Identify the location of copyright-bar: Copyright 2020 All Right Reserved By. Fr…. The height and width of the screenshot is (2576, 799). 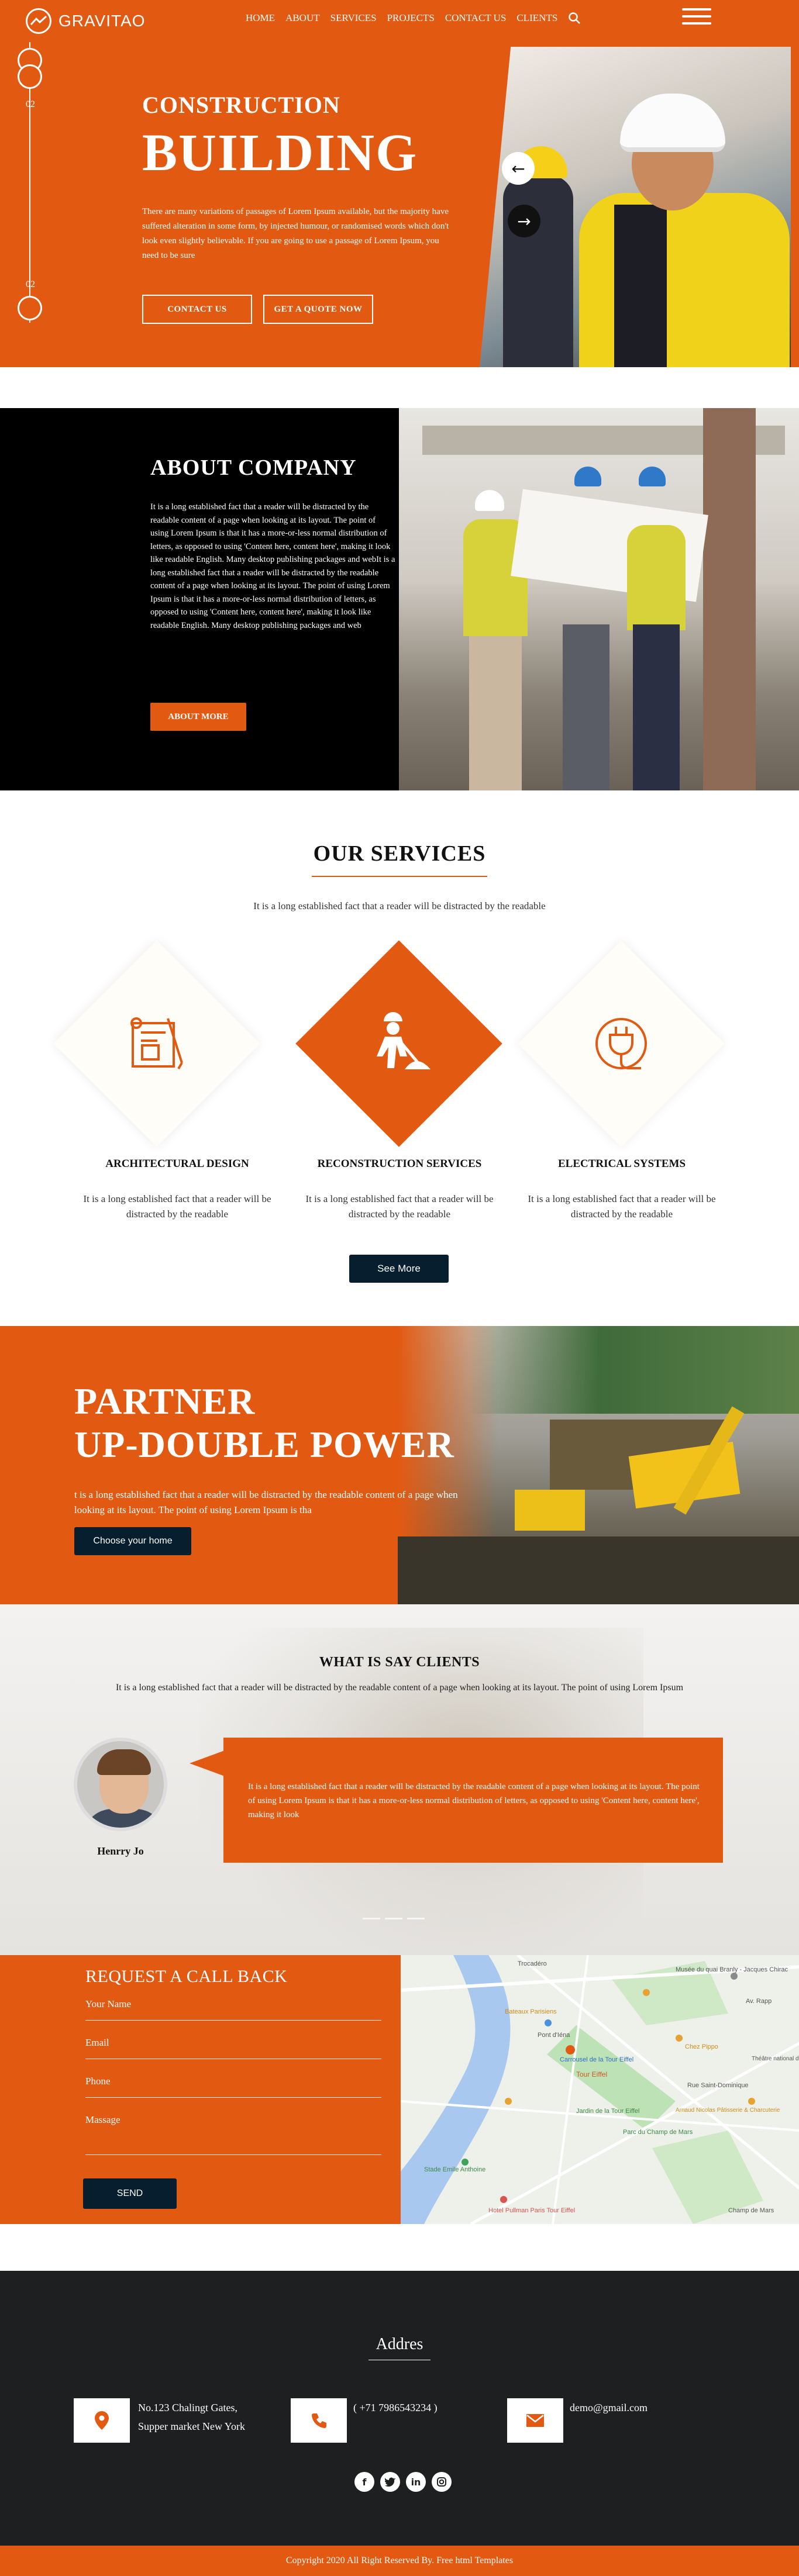
(399, 2561).